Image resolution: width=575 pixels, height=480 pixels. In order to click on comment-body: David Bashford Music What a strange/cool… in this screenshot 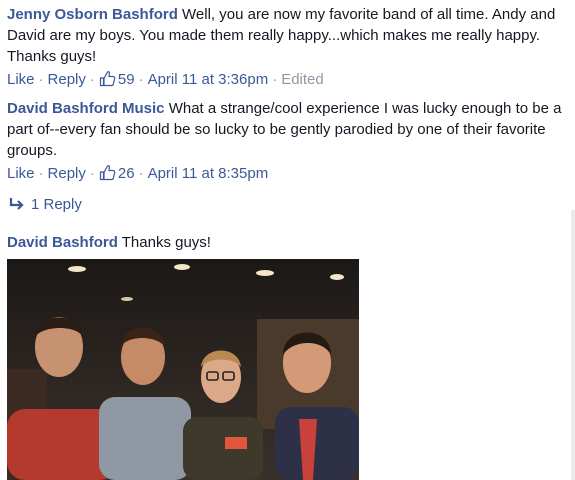, I will do `click(285, 129)`.